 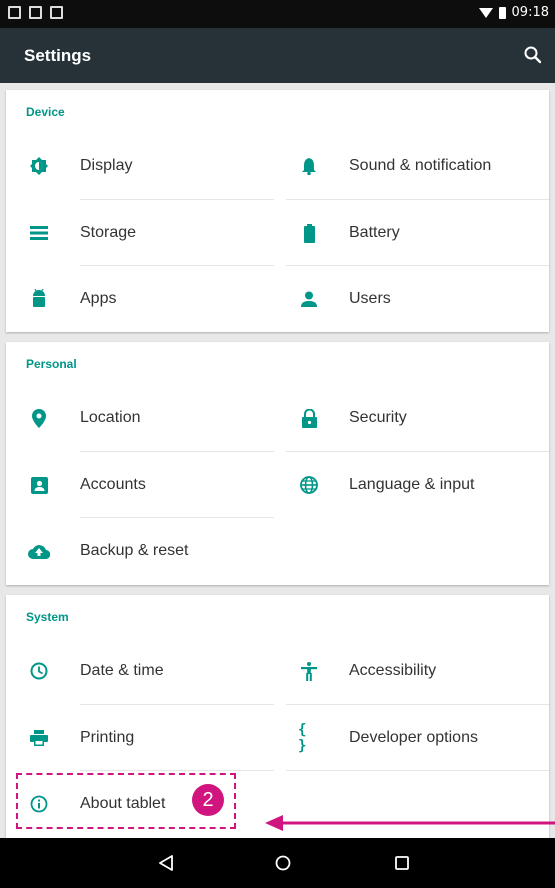 What do you see at coordinates (370, 298) in the screenshot?
I see `settings-item-label: Users` at bounding box center [370, 298].